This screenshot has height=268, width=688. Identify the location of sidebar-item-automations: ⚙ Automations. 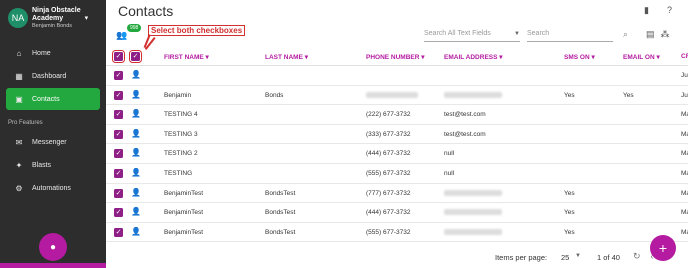
(53, 188).